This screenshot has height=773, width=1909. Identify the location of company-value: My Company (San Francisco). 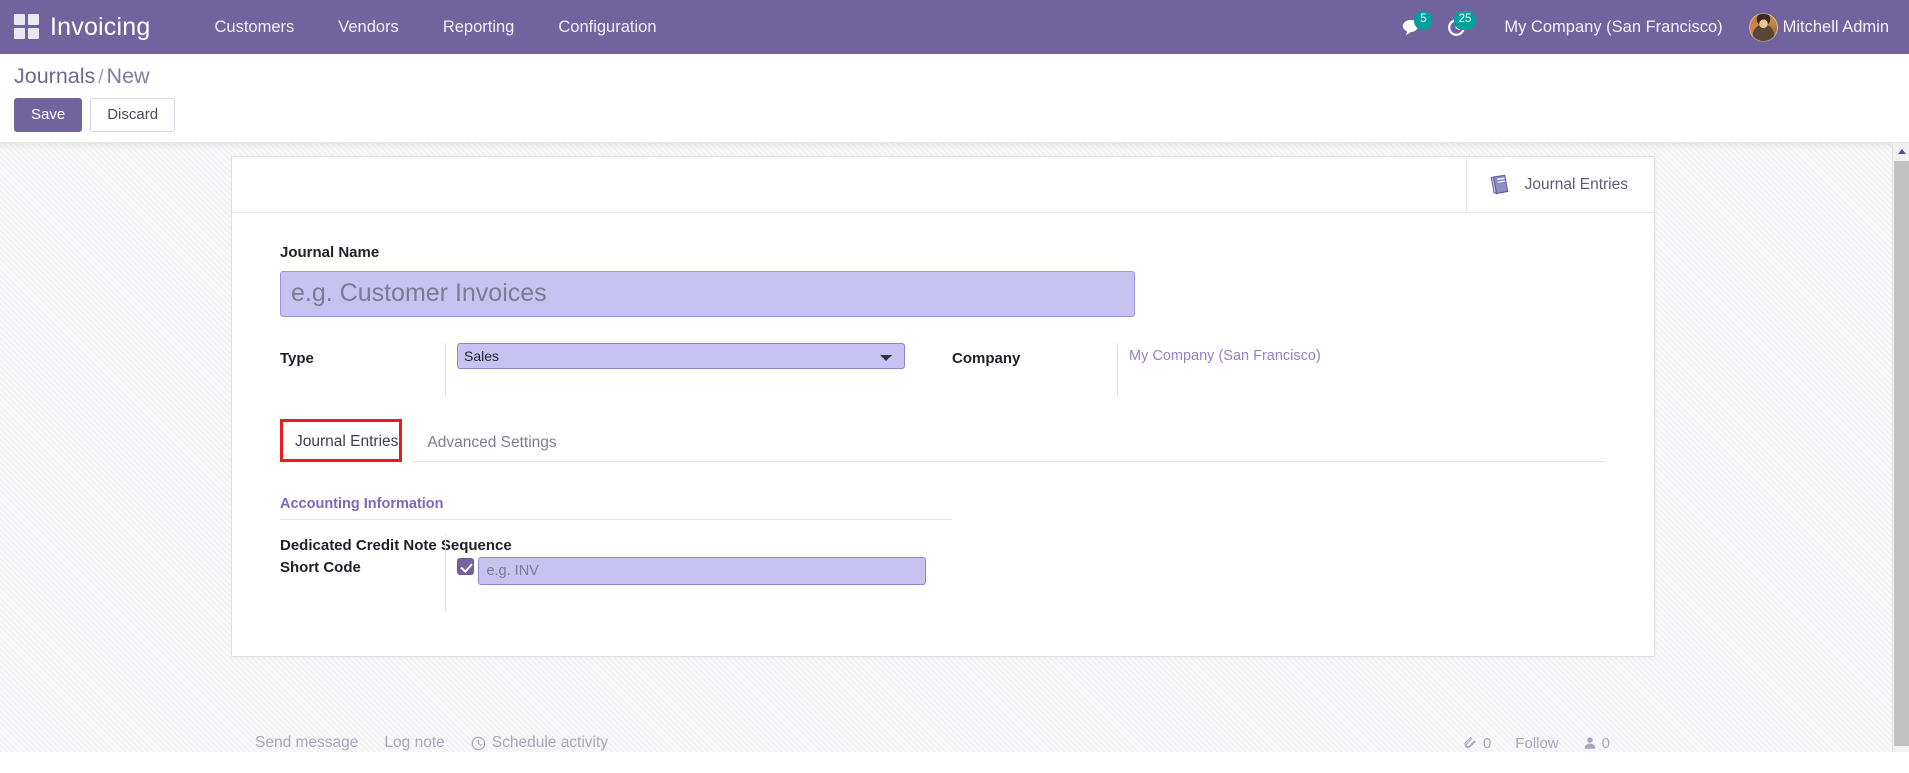
(1225, 355).